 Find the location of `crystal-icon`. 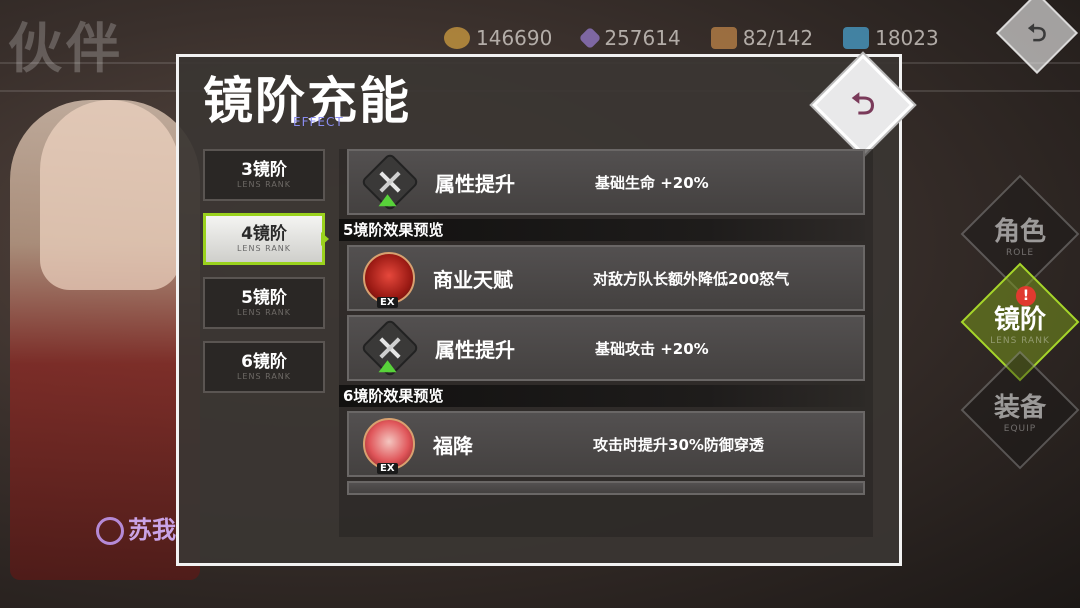

crystal-icon is located at coordinates (590, 38).